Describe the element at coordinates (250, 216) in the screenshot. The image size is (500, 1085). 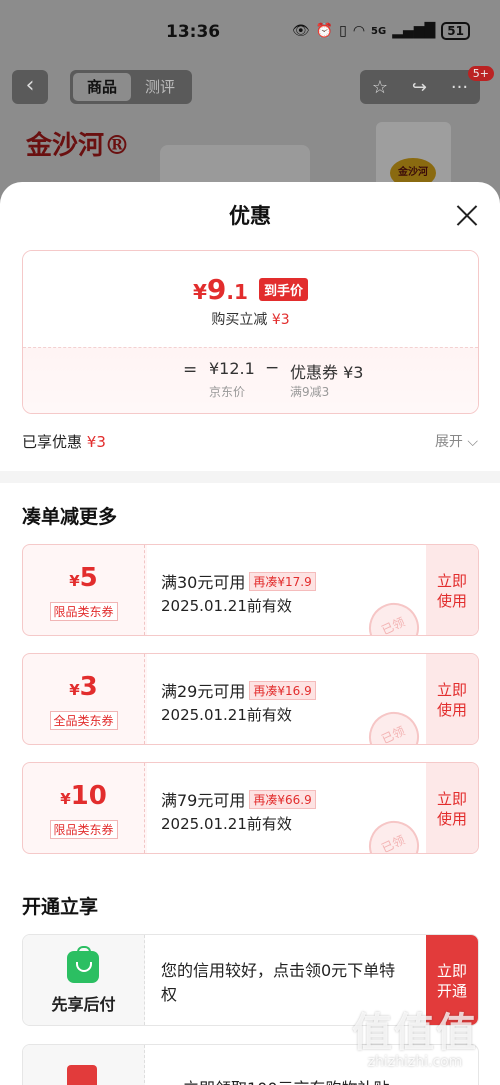
I see `sheet-title: 优惠` at that location.